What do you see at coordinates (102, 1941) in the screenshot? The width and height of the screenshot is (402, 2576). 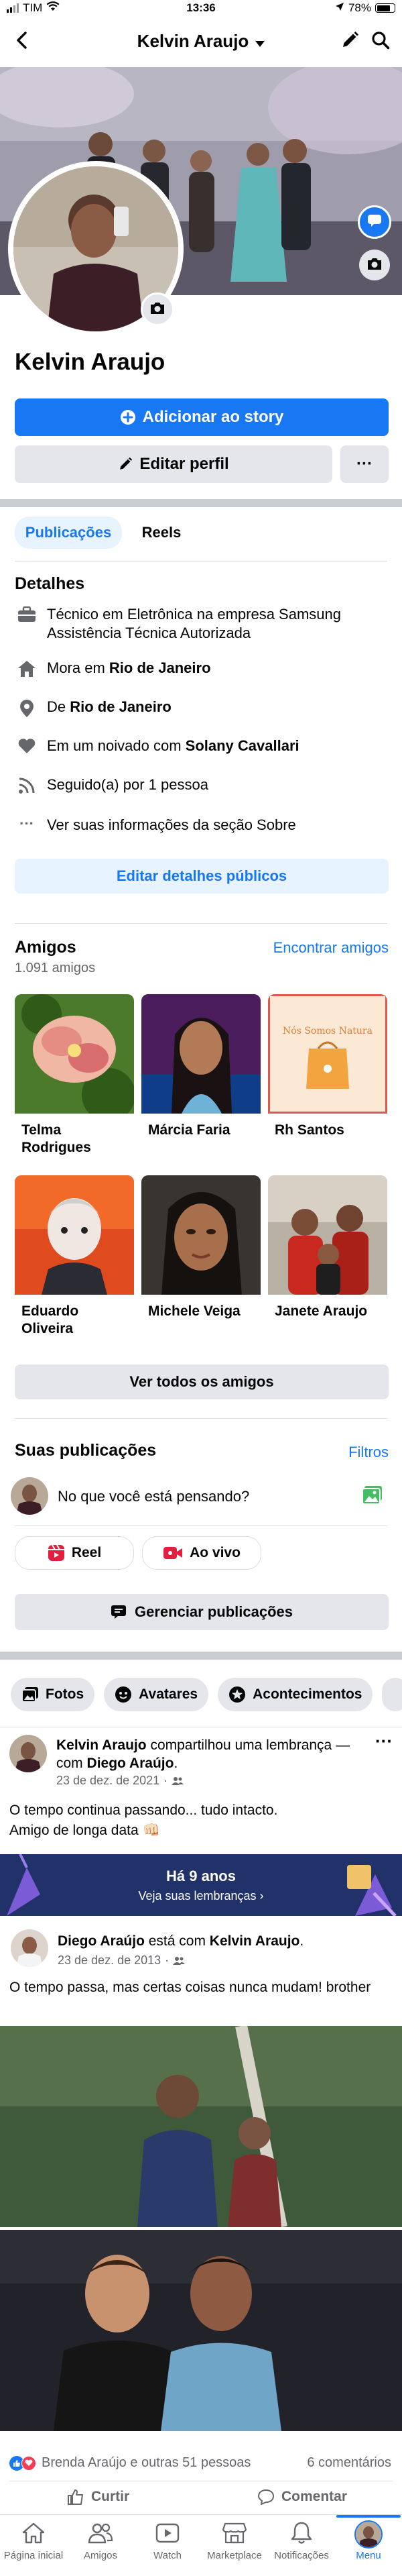 I see `shared-post-author: Diego Araújo` at bounding box center [102, 1941].